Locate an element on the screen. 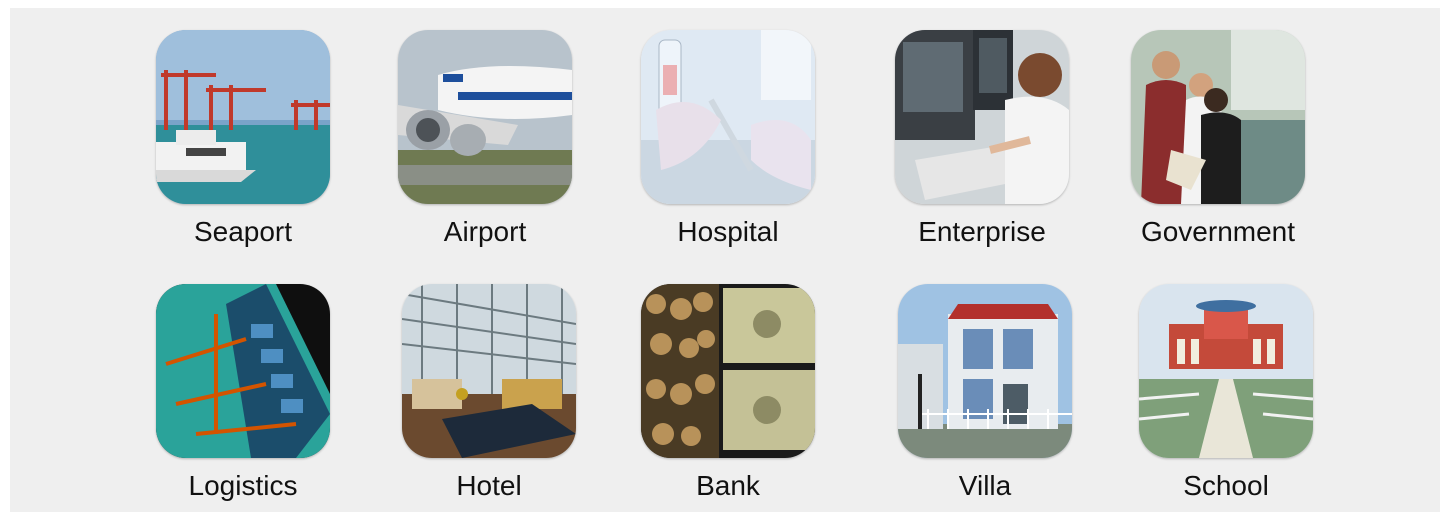  tile-label: Hotel is located at coordinates (489, 485).